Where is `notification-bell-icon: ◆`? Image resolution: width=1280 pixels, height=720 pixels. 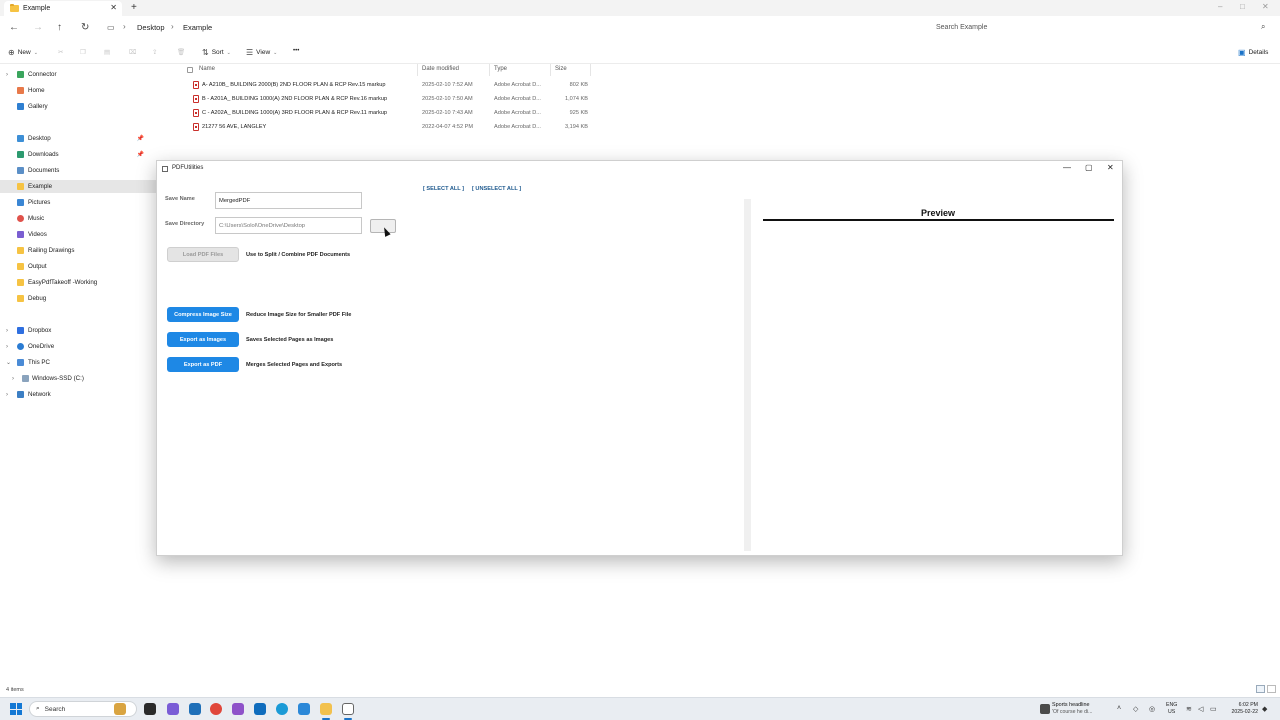
notification-bell-icon: ◆ is located at coordinates (1264, 709).